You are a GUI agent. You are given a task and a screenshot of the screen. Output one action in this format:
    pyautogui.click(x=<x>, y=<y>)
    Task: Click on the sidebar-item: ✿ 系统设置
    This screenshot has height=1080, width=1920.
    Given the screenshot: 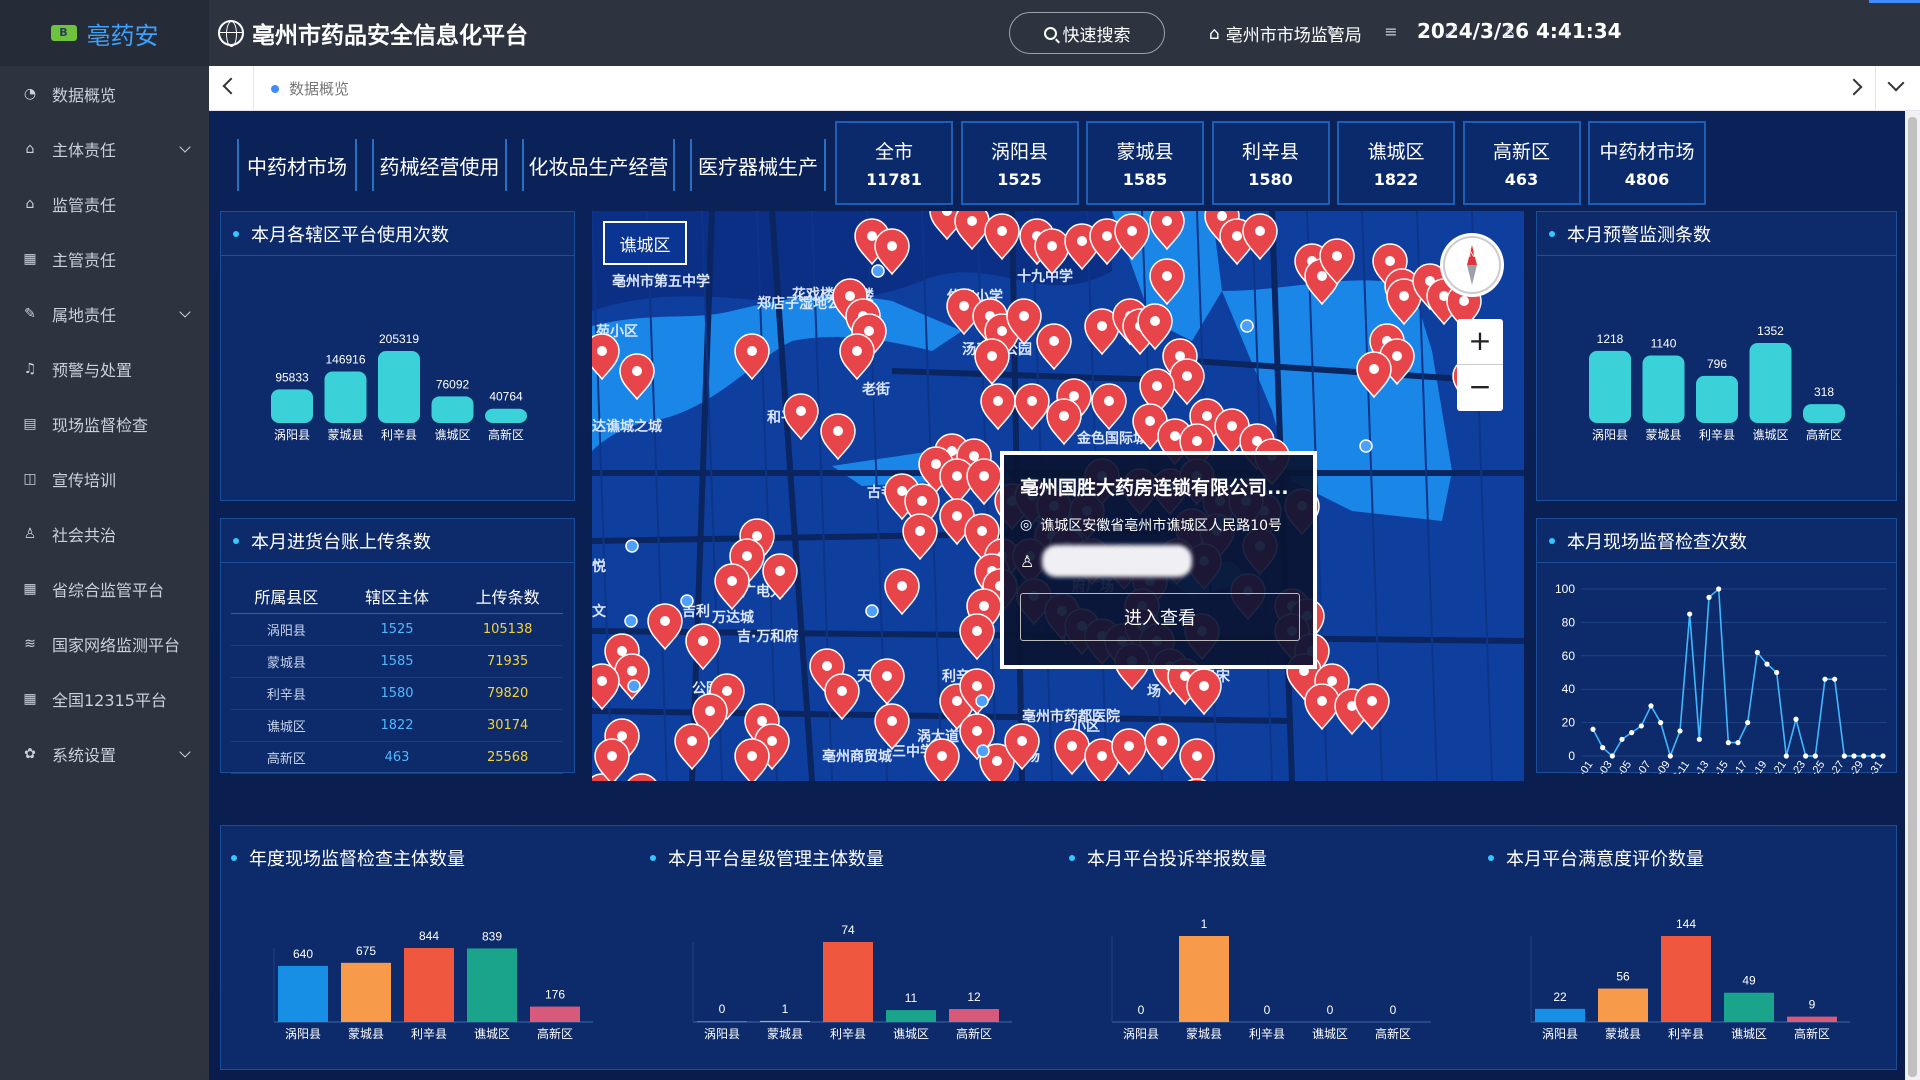 What is the action you would take?
    pyautogui.click(x=104, y=753)
    